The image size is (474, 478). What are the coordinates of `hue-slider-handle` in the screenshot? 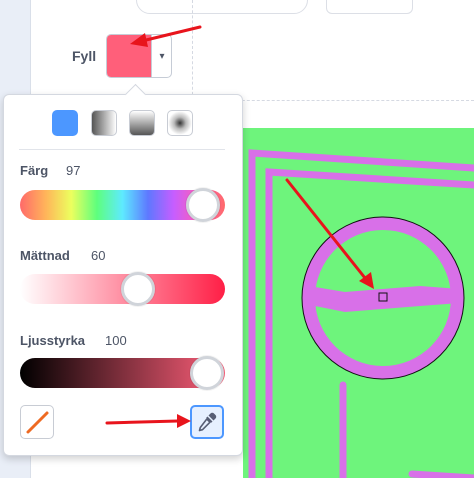 It's located at (203, 205).